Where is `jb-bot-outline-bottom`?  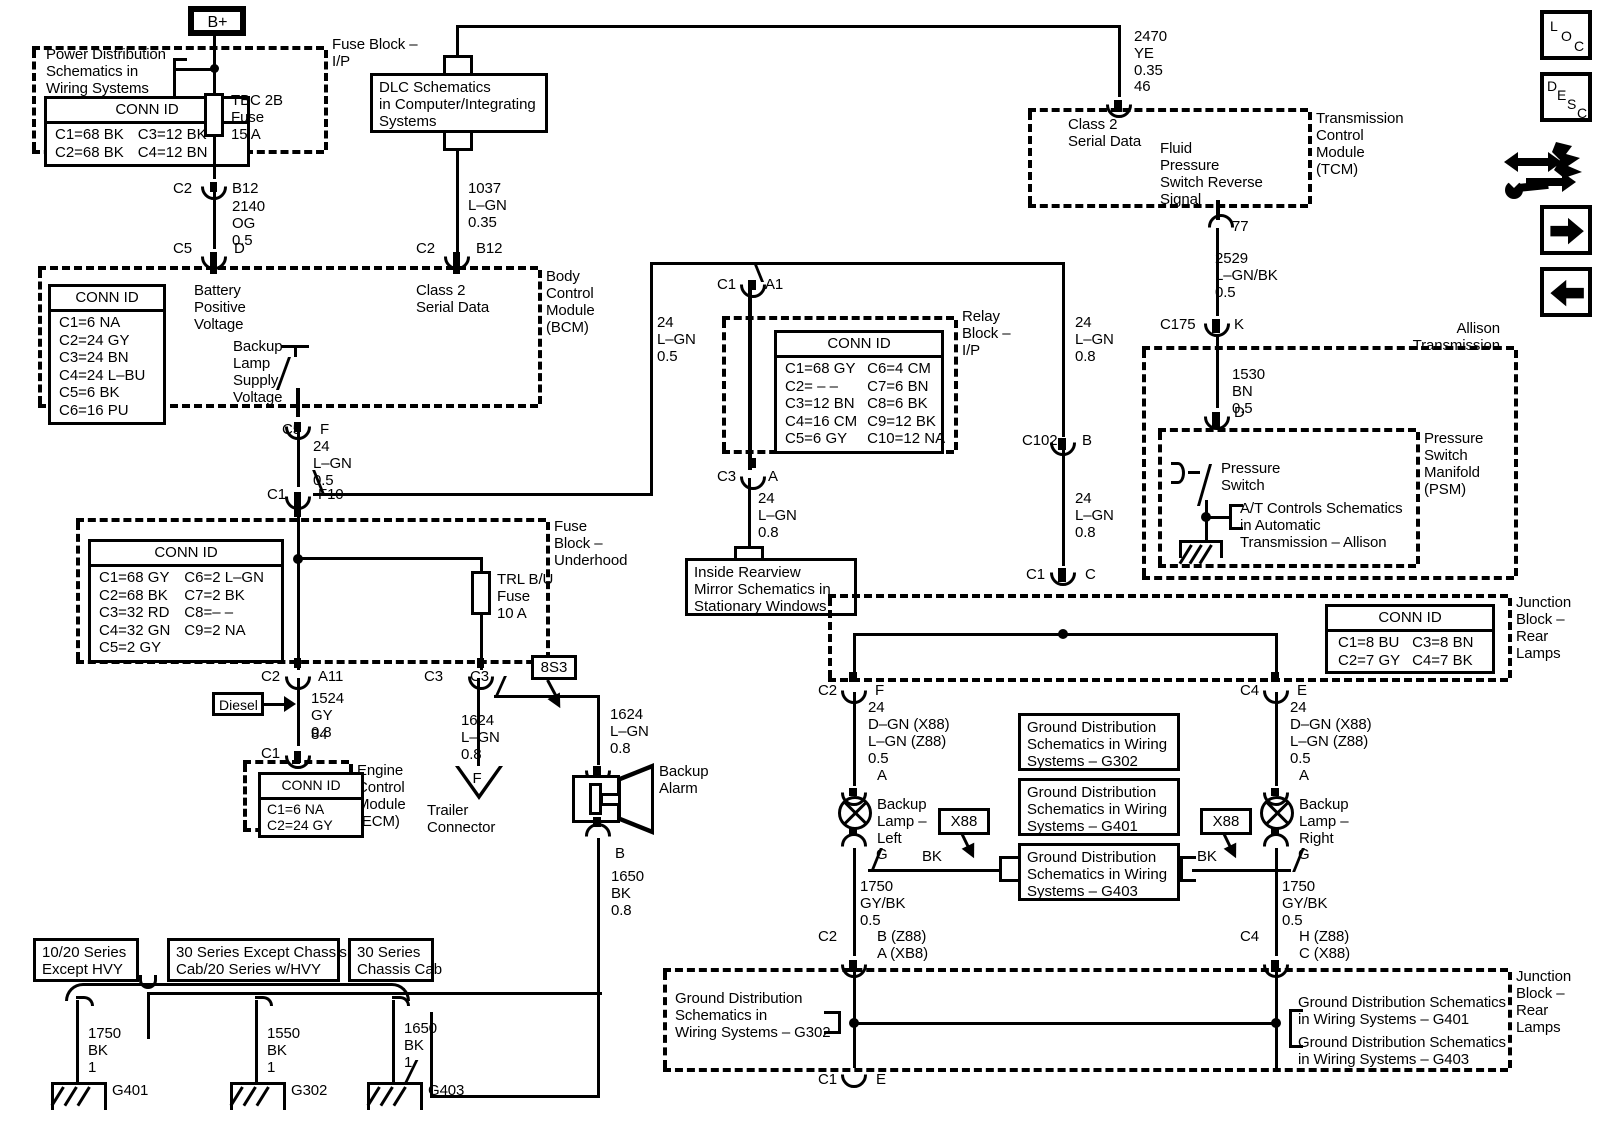
jb-bot-outline-bottom is located at coordinates (1085, 1070).